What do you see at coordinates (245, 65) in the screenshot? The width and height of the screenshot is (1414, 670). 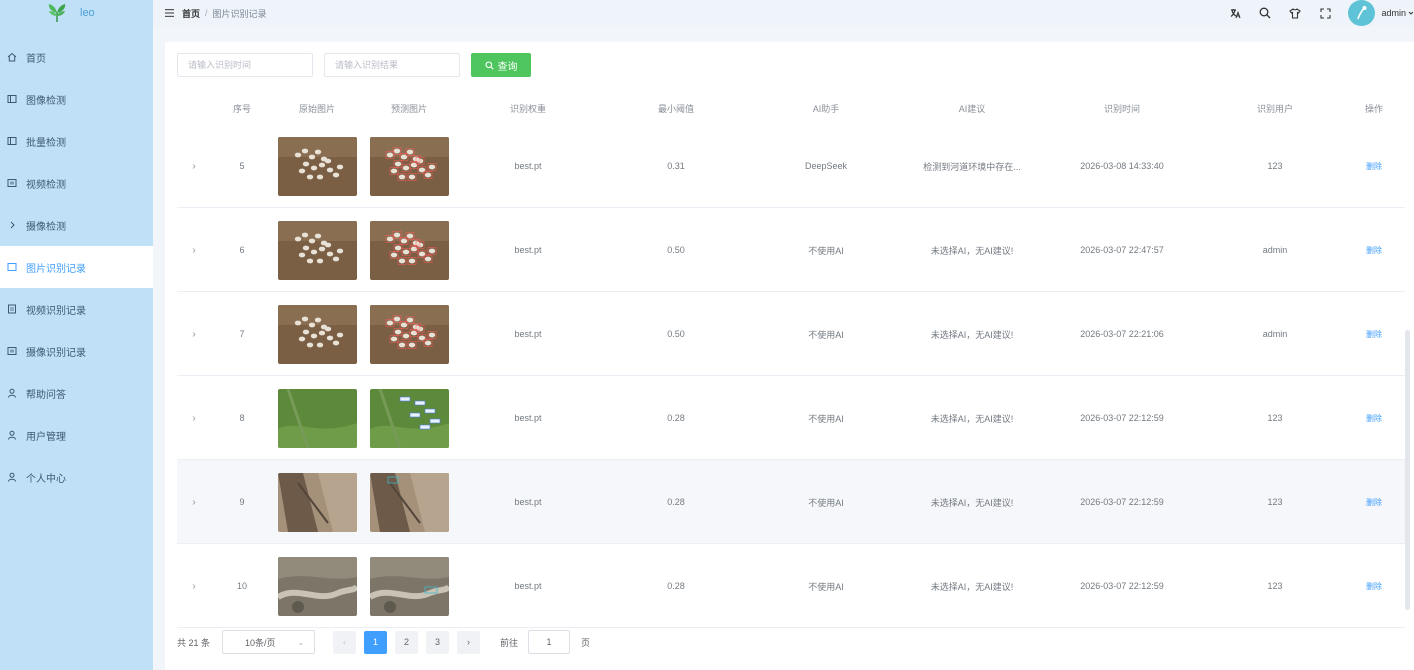 I see `time-search-input` at bounding box center [245, 65].